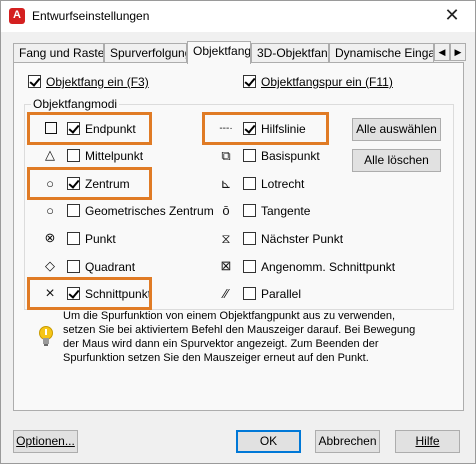  I want to click on clear-all-button: Alle löschen, so click(396, 160).